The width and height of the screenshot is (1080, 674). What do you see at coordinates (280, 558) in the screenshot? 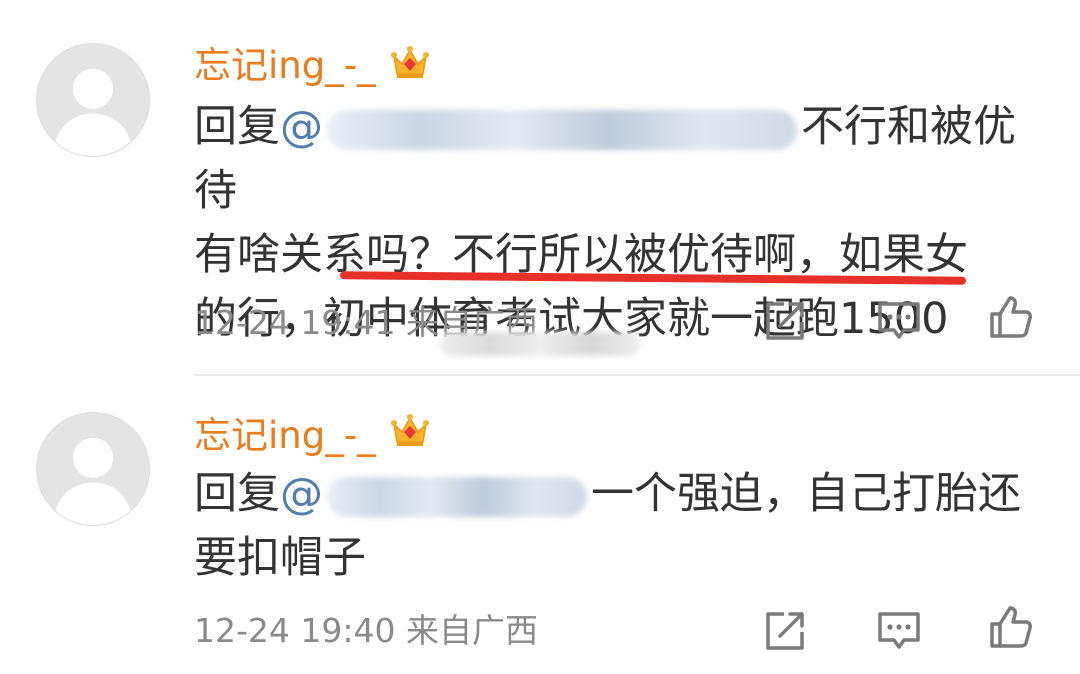
I see `comment-line-2: 要扣帽子` at bounding box center [280, 558].